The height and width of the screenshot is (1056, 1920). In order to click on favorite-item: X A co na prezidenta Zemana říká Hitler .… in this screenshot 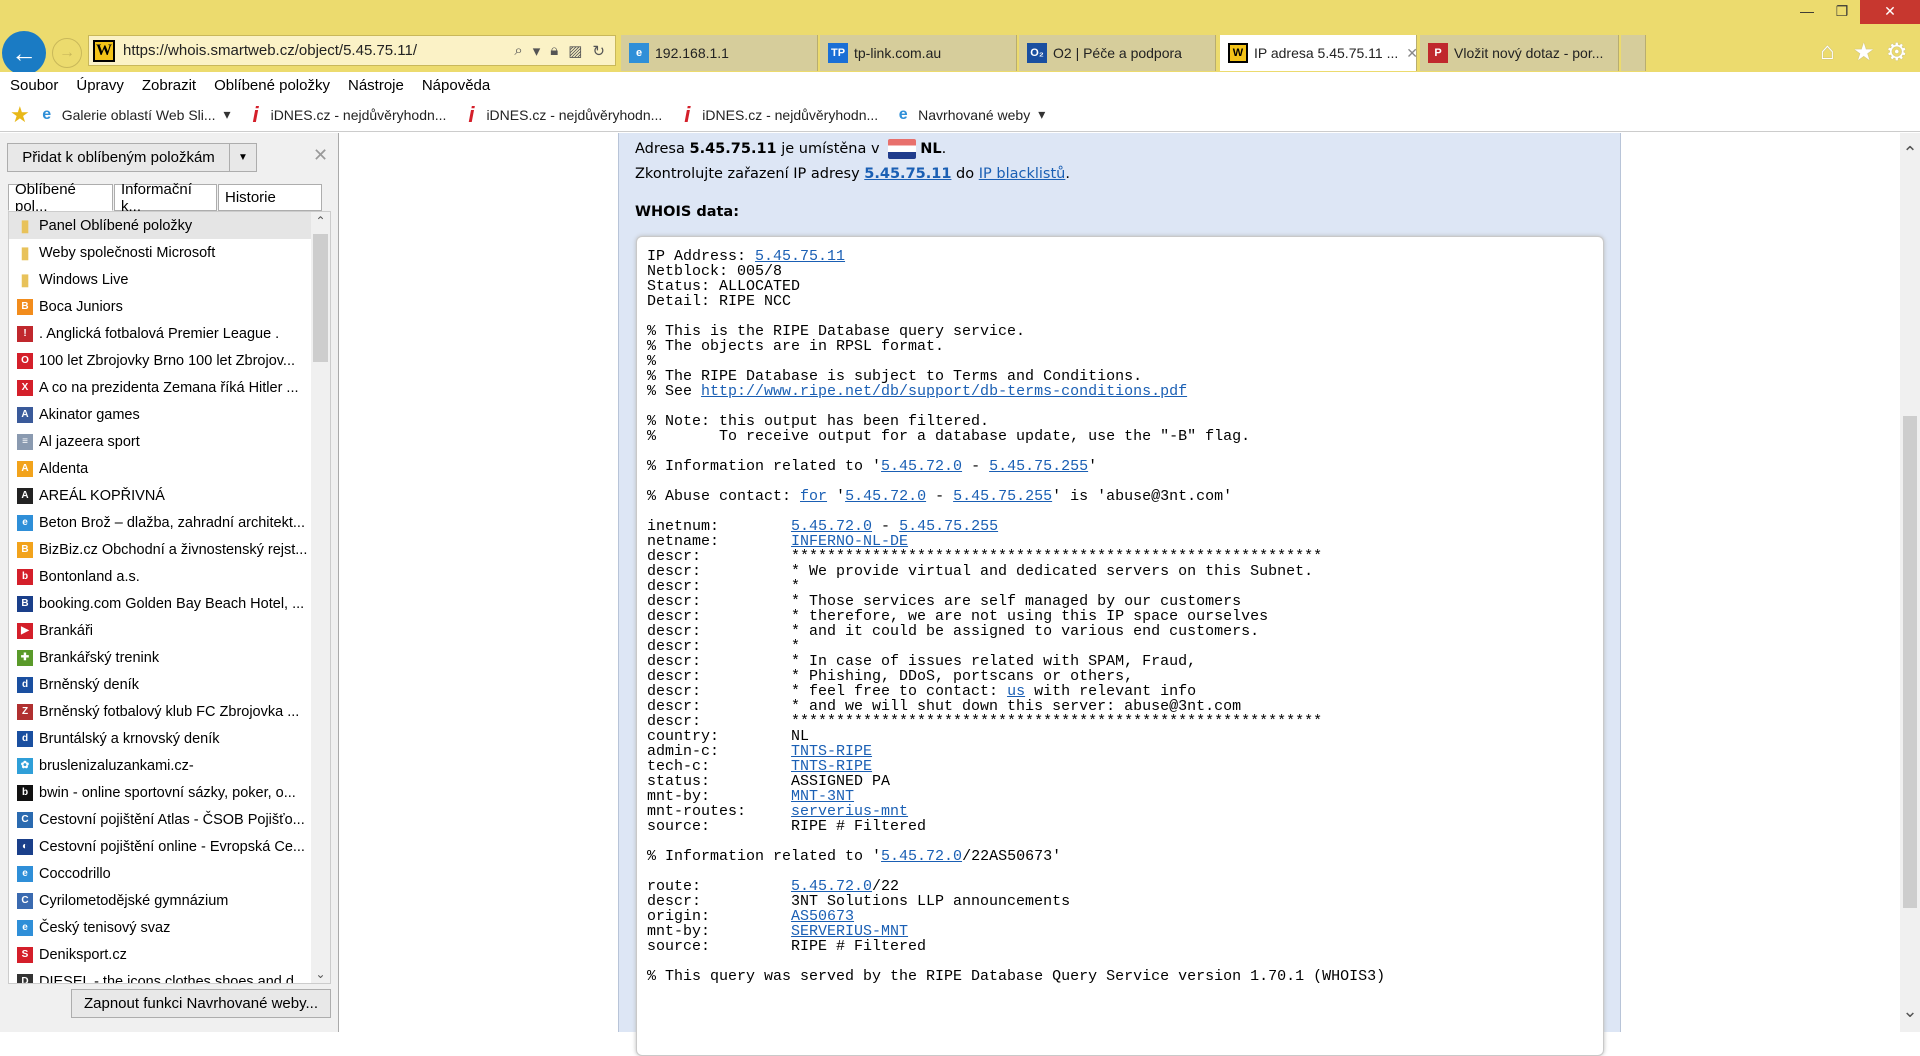, I will do `click(160, 387)`.